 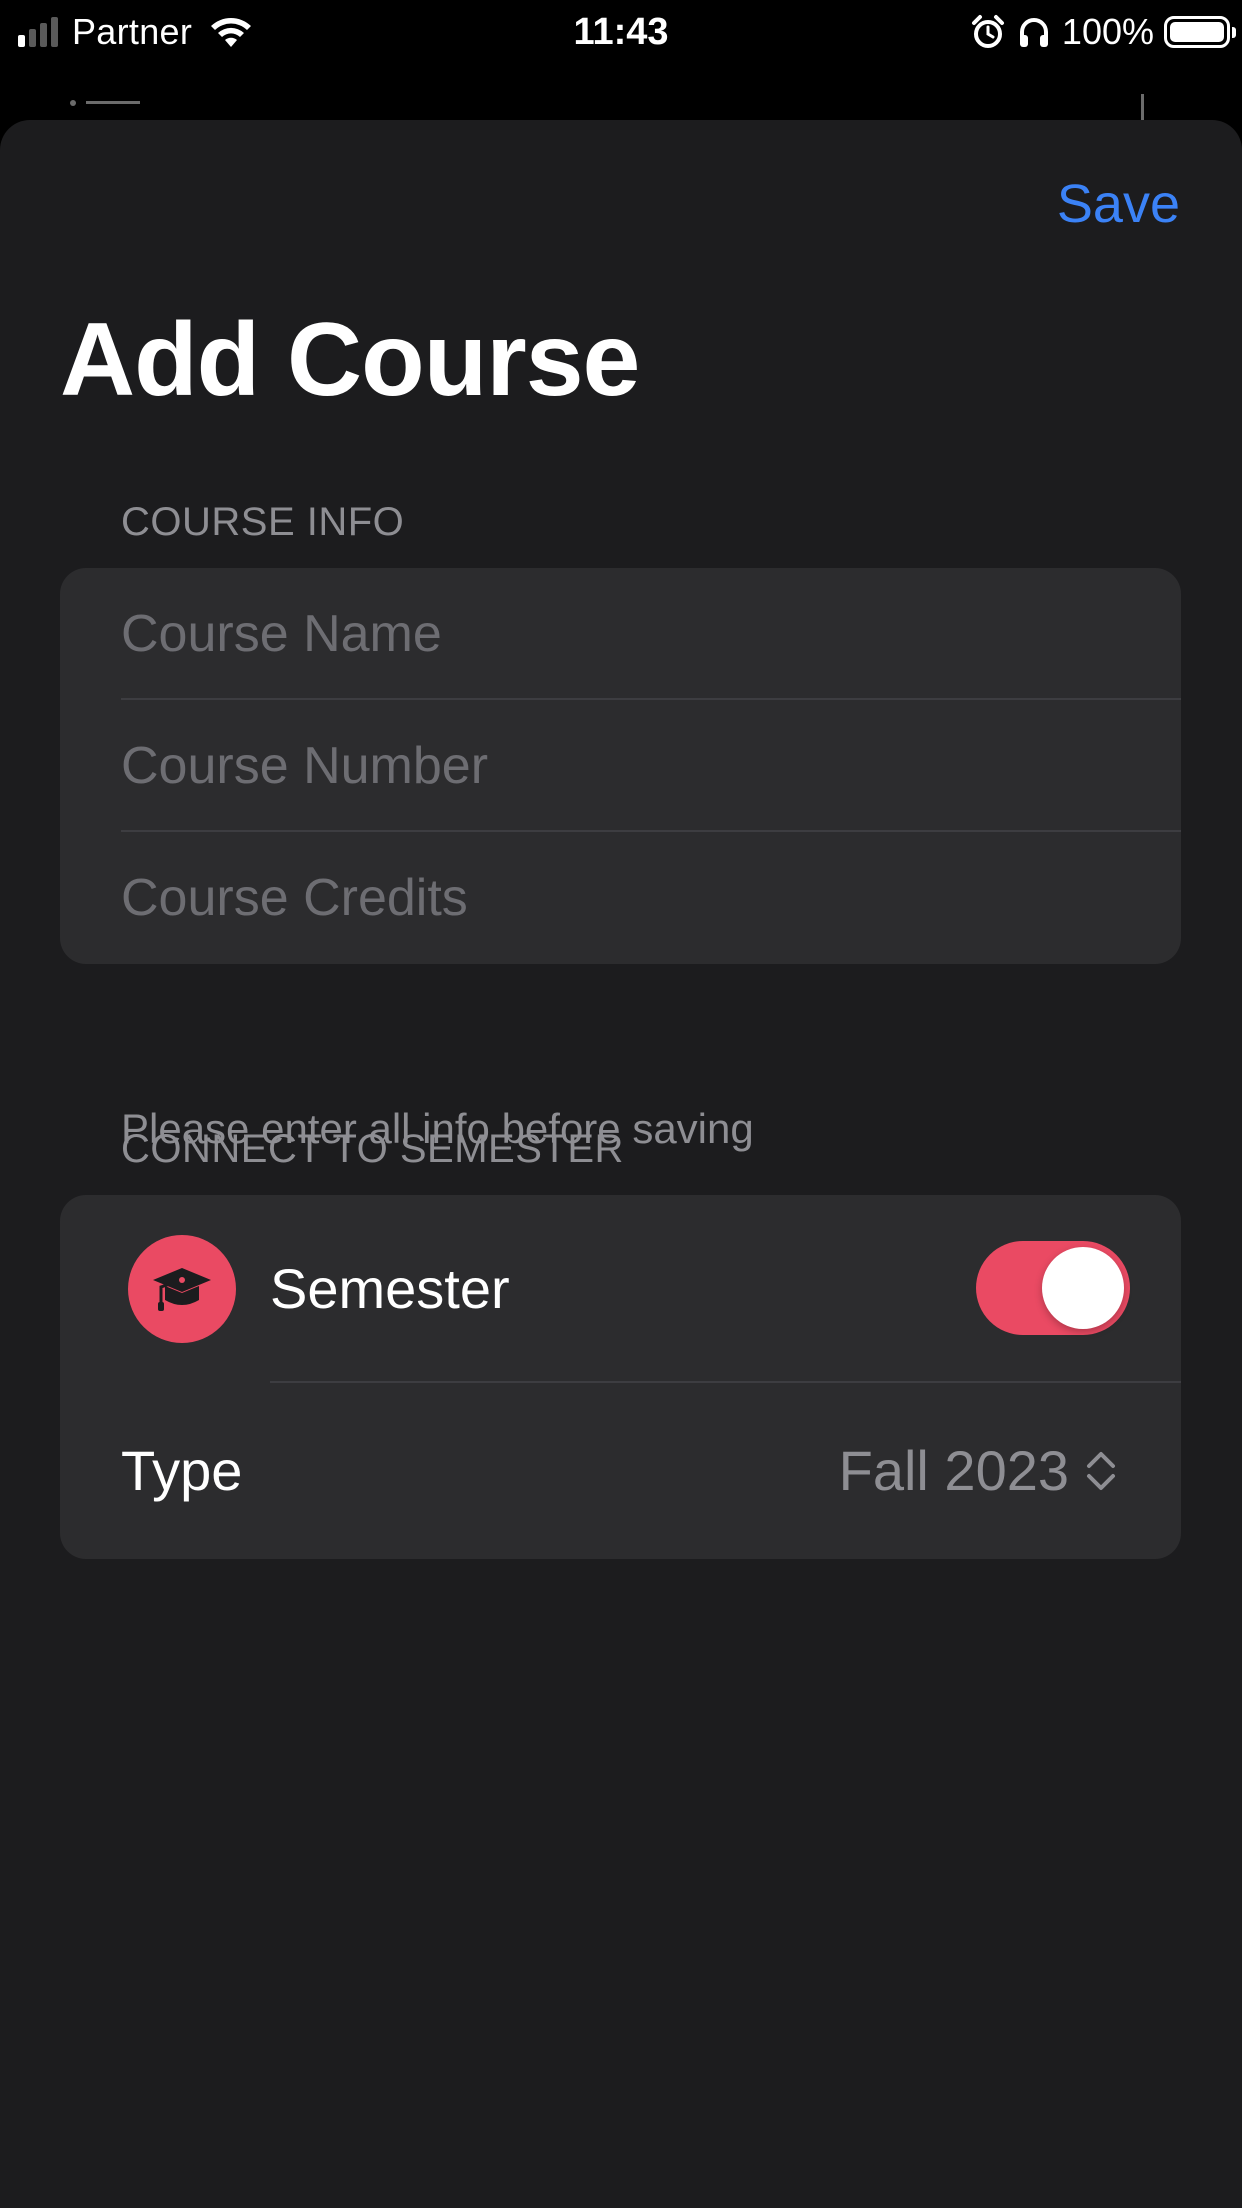 I want to click on alarm-icon, so click(x=987, y=31).